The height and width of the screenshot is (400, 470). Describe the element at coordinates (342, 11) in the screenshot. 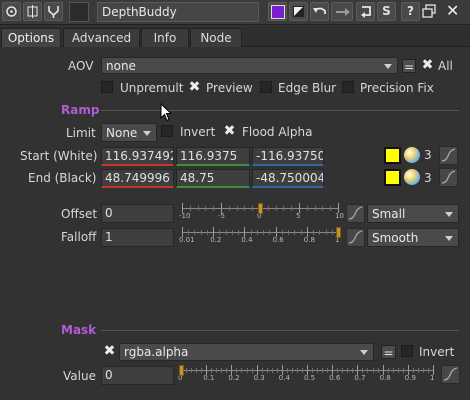

I see `redo-icon` at that location.